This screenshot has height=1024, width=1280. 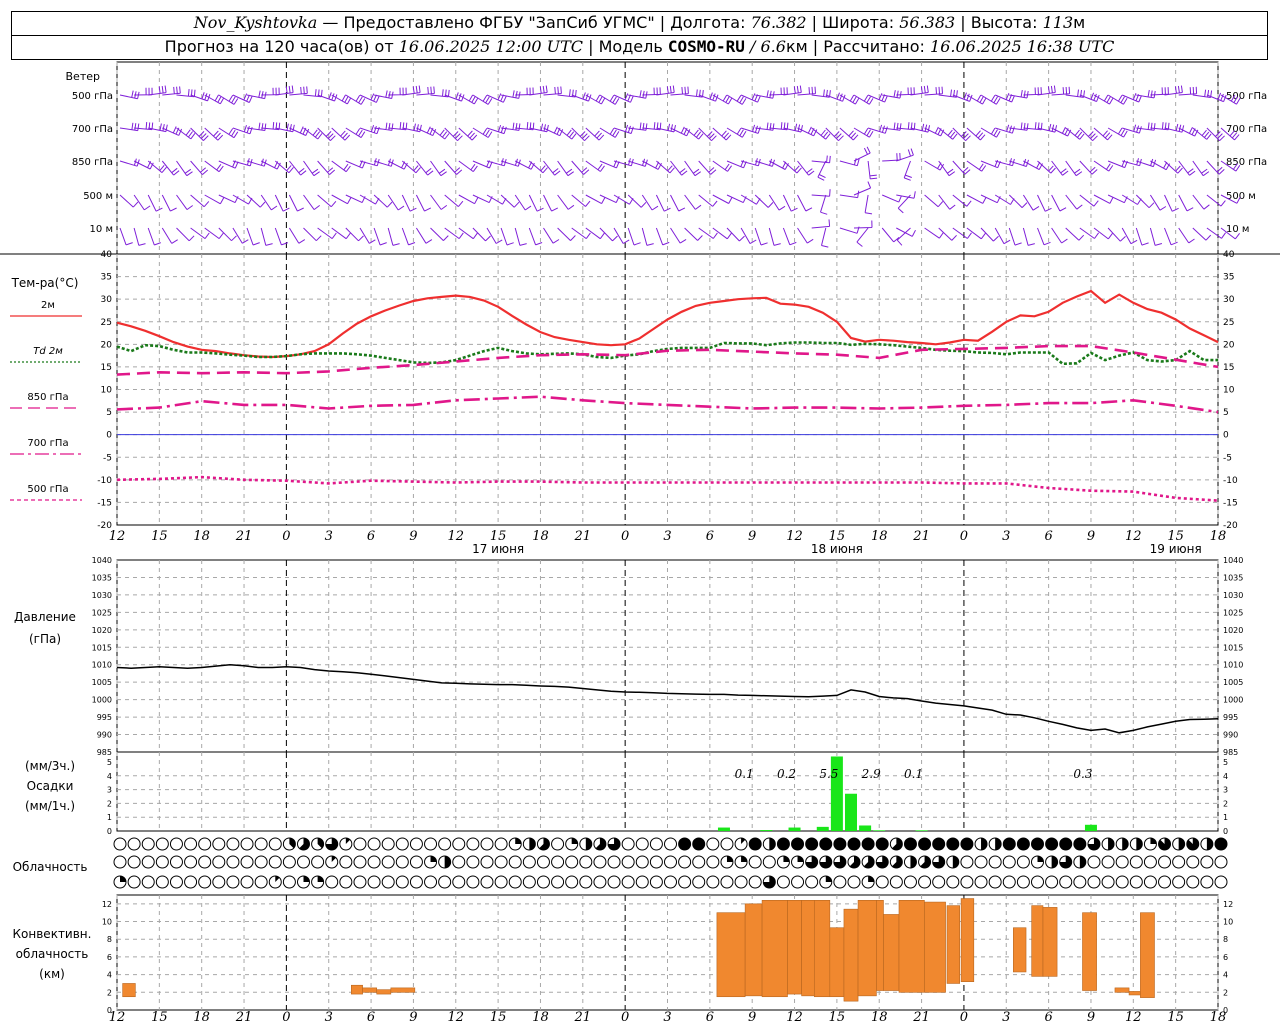 I want to click on temp-tick-label-right: 25, so click(x=1228, y=323).